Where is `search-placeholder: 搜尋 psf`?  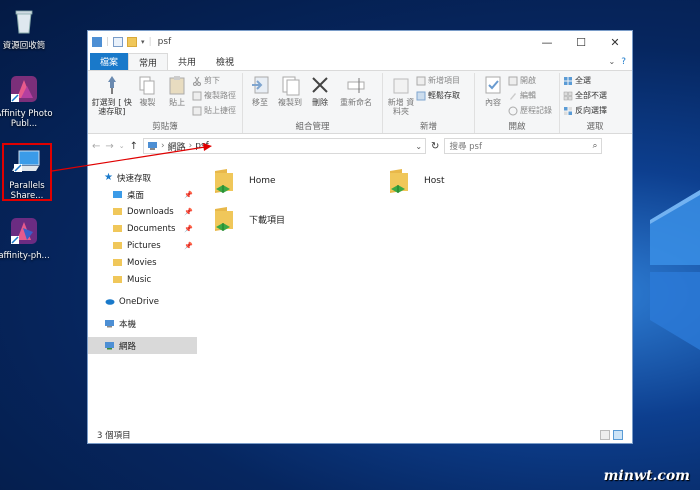 search-placeholder: 搜尋 psf is located at coordinates (465, 147).